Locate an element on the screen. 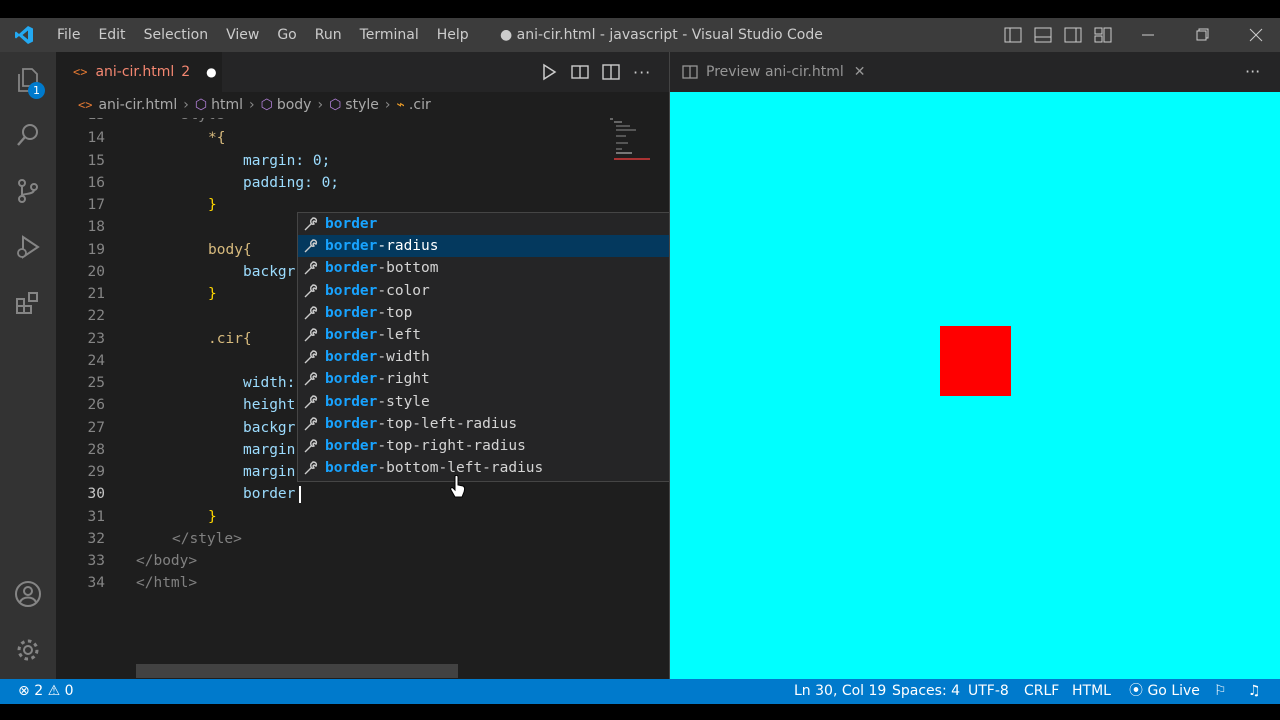  breadcrumb-style: style is located at coordinates (362, 105).